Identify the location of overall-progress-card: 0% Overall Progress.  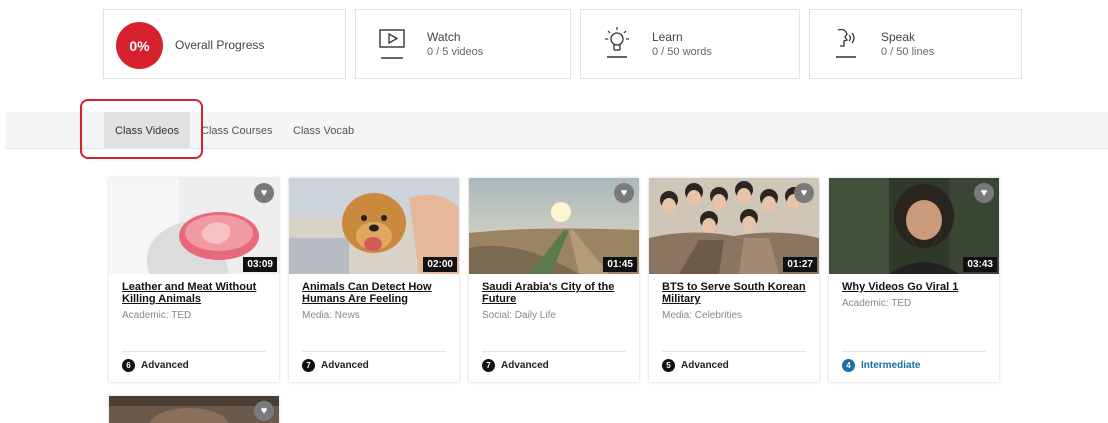
(224, 44).